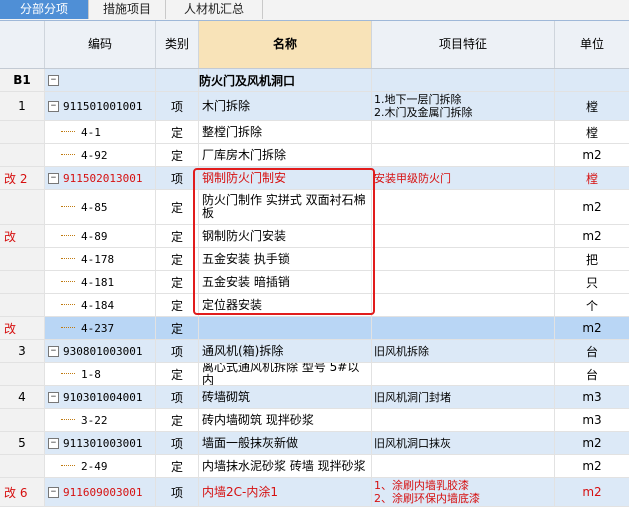 The width and height of the screenshot is (629, 522). I want to click on header-type: 类别, so click(177, 44).